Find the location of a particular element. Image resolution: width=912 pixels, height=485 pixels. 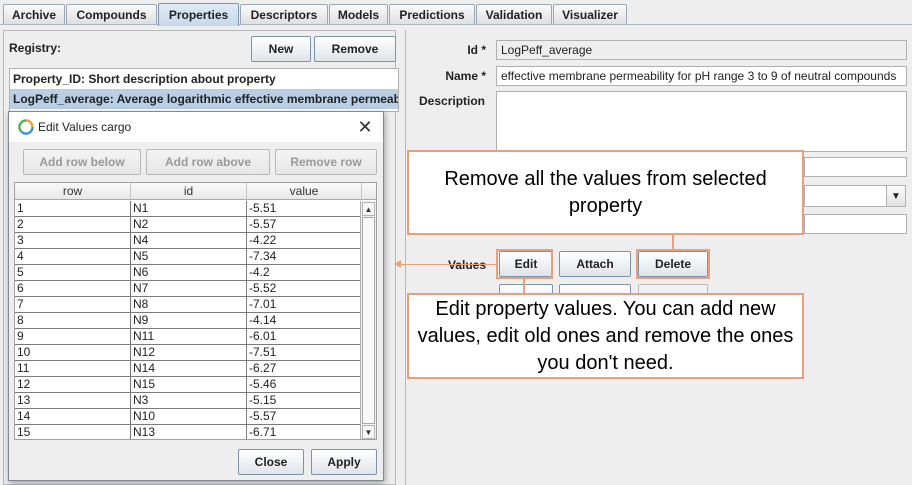

cell-value: -7.34 is located at coordinates (304, 256).